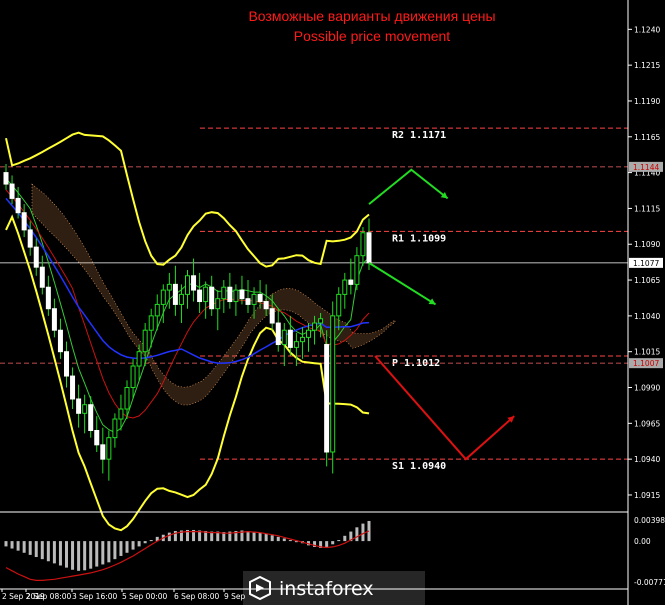 The image size is (665, 605). Describe the element at coordinates (642, 541) in the screenshot. I see `macd-tick-label: 0.00` at that location.